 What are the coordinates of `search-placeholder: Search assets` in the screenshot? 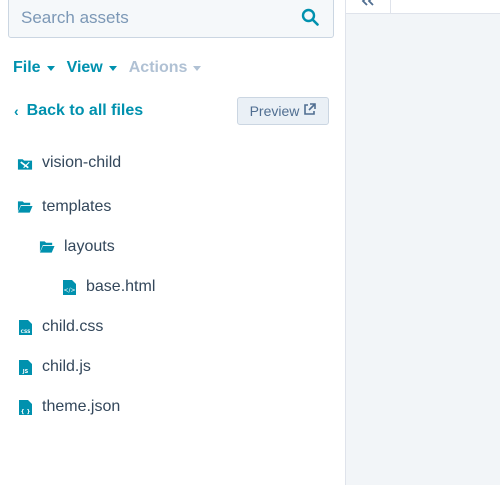 It's located at (75, 17).